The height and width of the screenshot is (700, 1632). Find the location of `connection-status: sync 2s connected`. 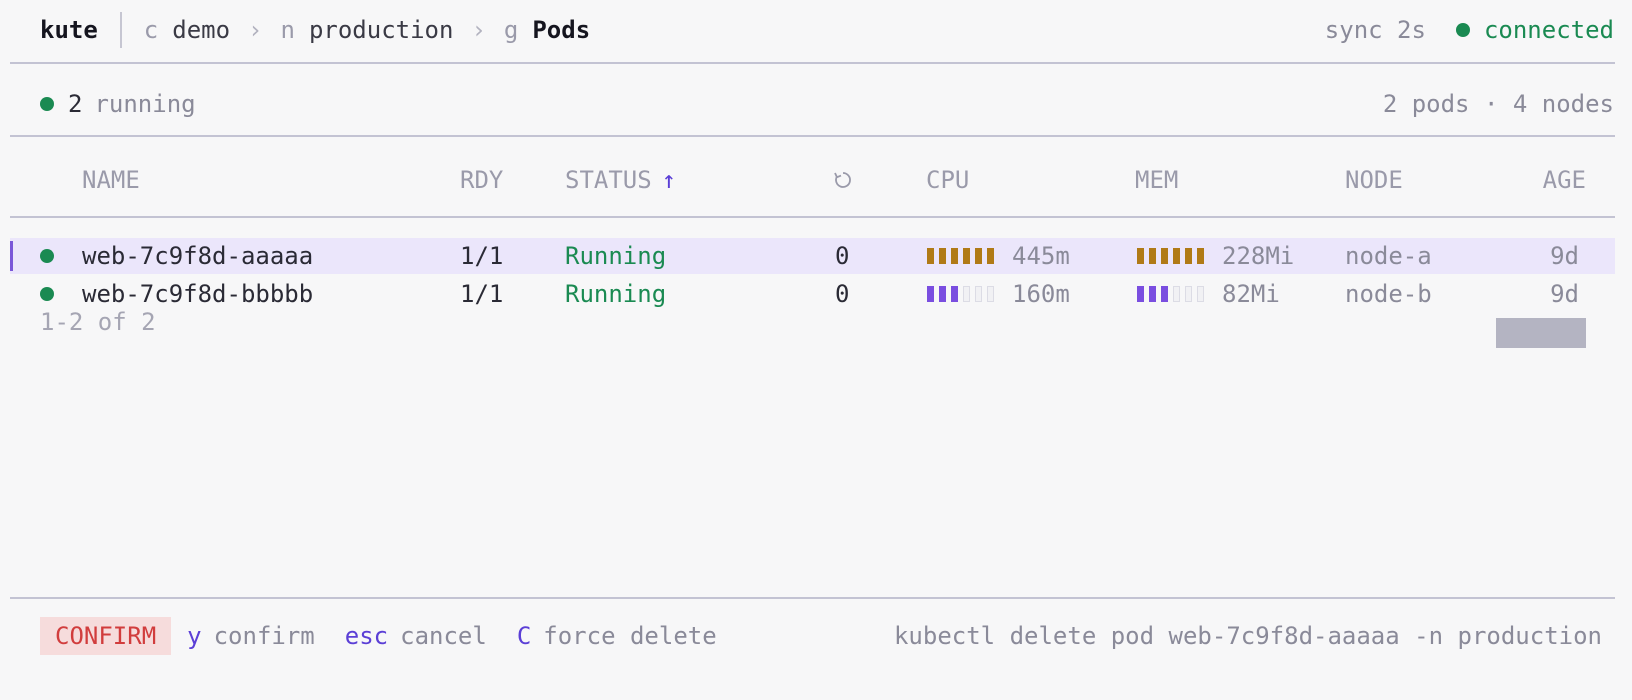

connection-status: sync 2s connected is located at coordinates (1469, 30).